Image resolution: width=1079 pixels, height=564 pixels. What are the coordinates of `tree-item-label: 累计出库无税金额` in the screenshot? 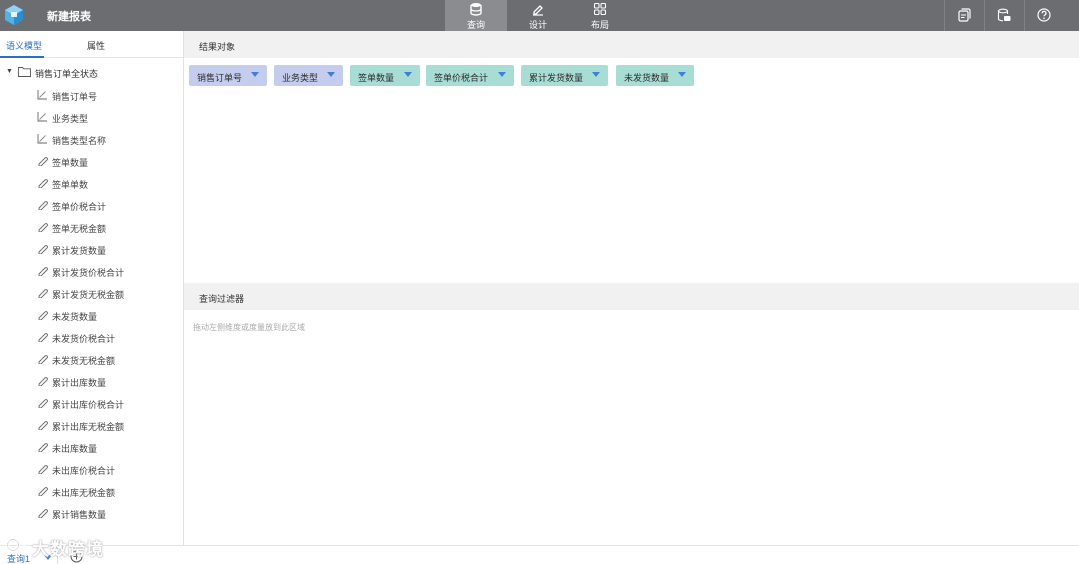 It's located at (88, 427).